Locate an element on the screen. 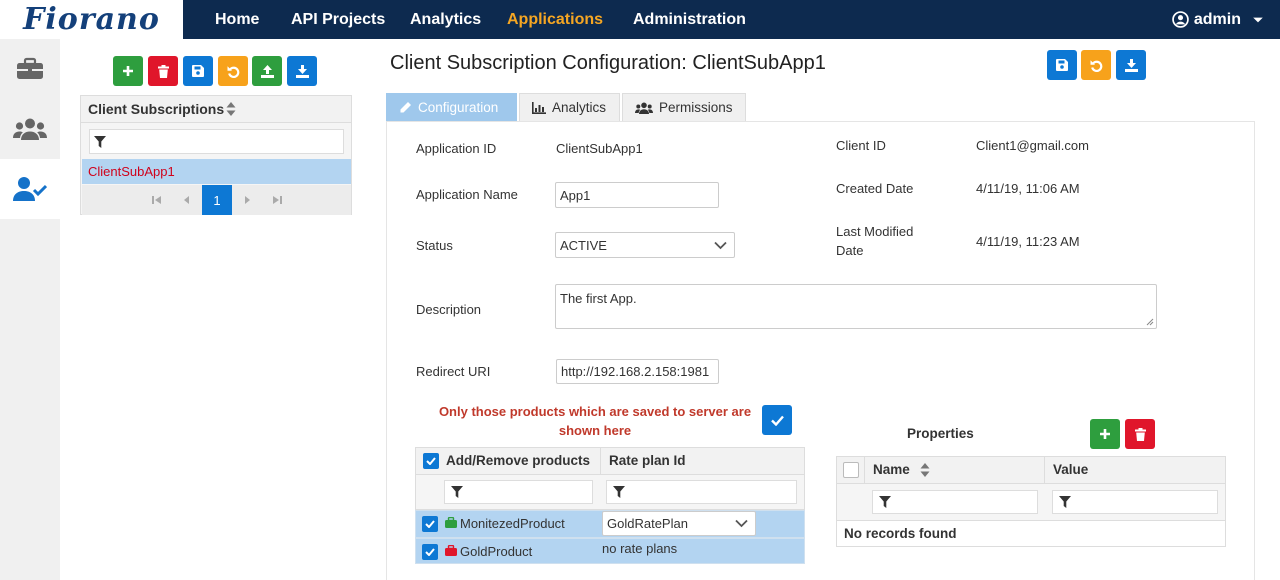 The width and height of the screenshot is (1280, 580). prev-page-button is located at coordinates (187, 200).